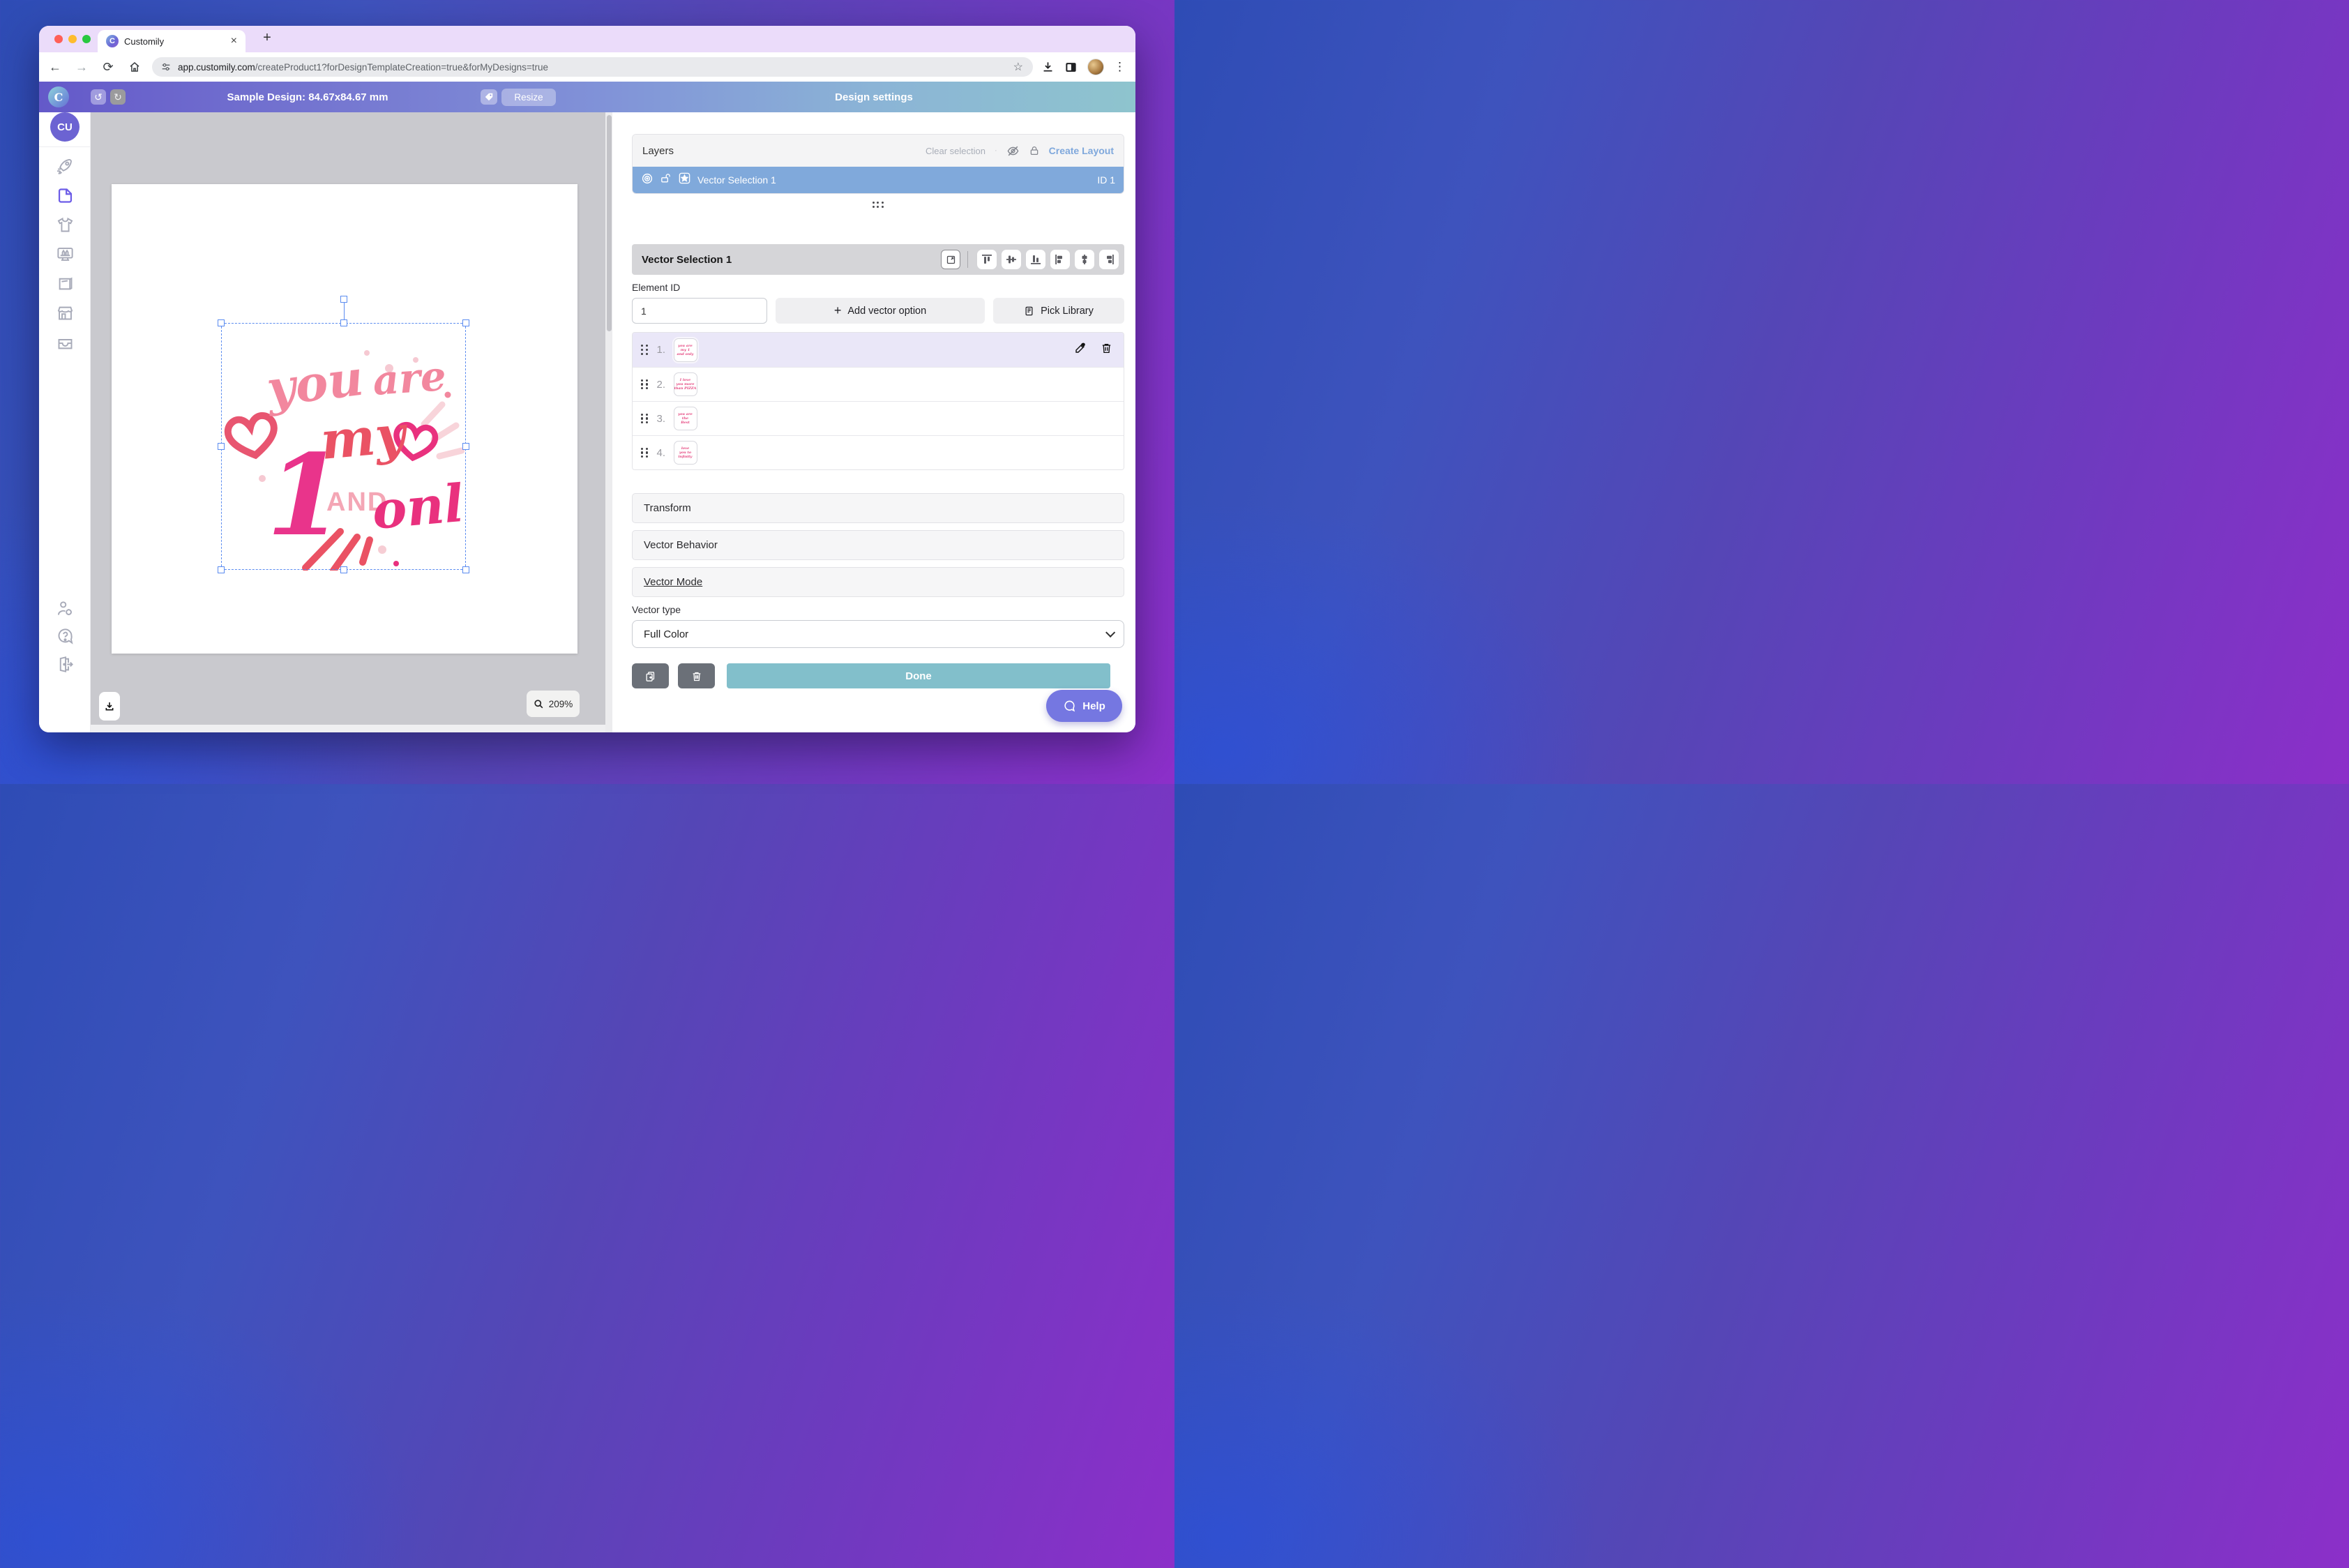 The height and width of the screenshot is (1568, 2349). What do you see at coordinates (1035, 259) in the screenshot?
I see `align-bottom-icon` at bounding box center [1035, 259].